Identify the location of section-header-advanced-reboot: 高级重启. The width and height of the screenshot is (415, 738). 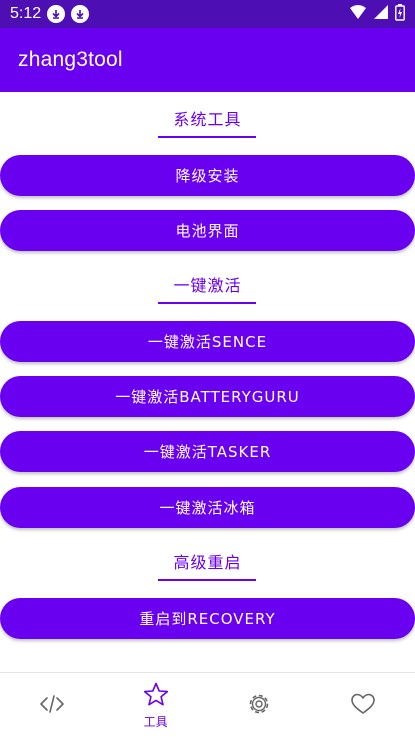
(207, 563).